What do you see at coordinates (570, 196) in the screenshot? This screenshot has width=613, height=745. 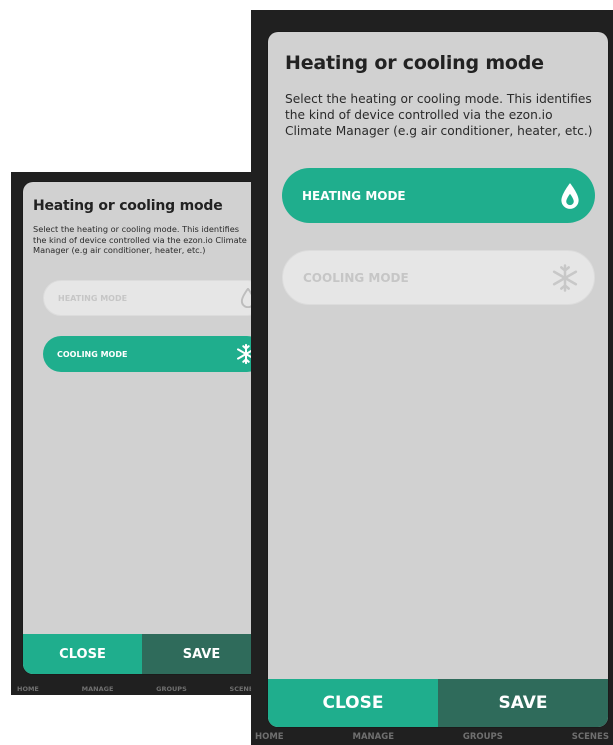 I see `drop-icon` at bounding box center [570, 196].